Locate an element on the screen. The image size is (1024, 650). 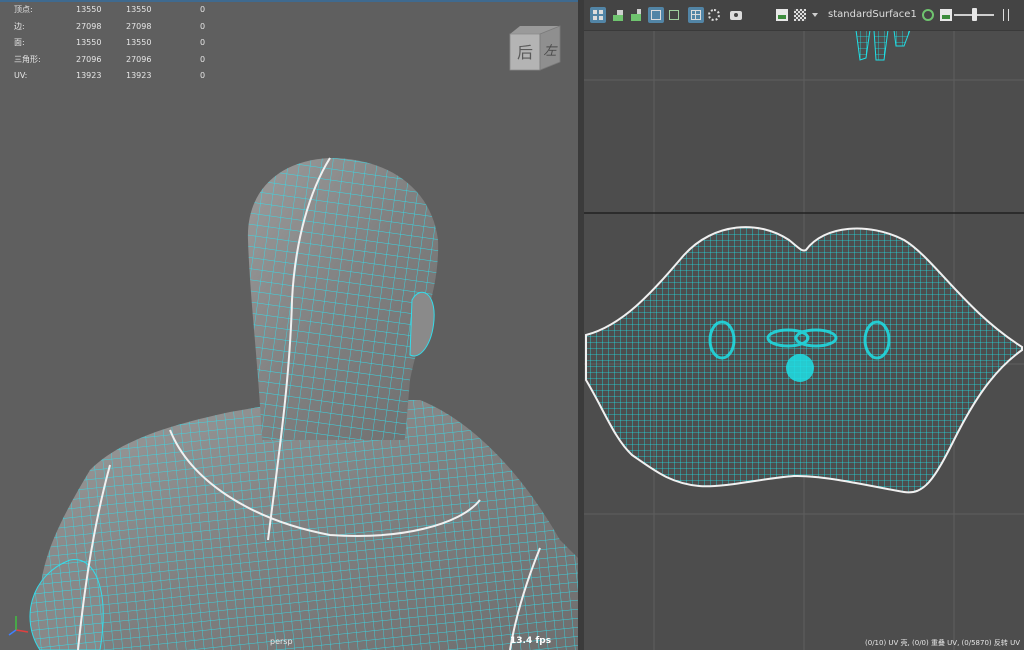
uv-toolbar: standardSurface1 is located at coordinates (804, 15).